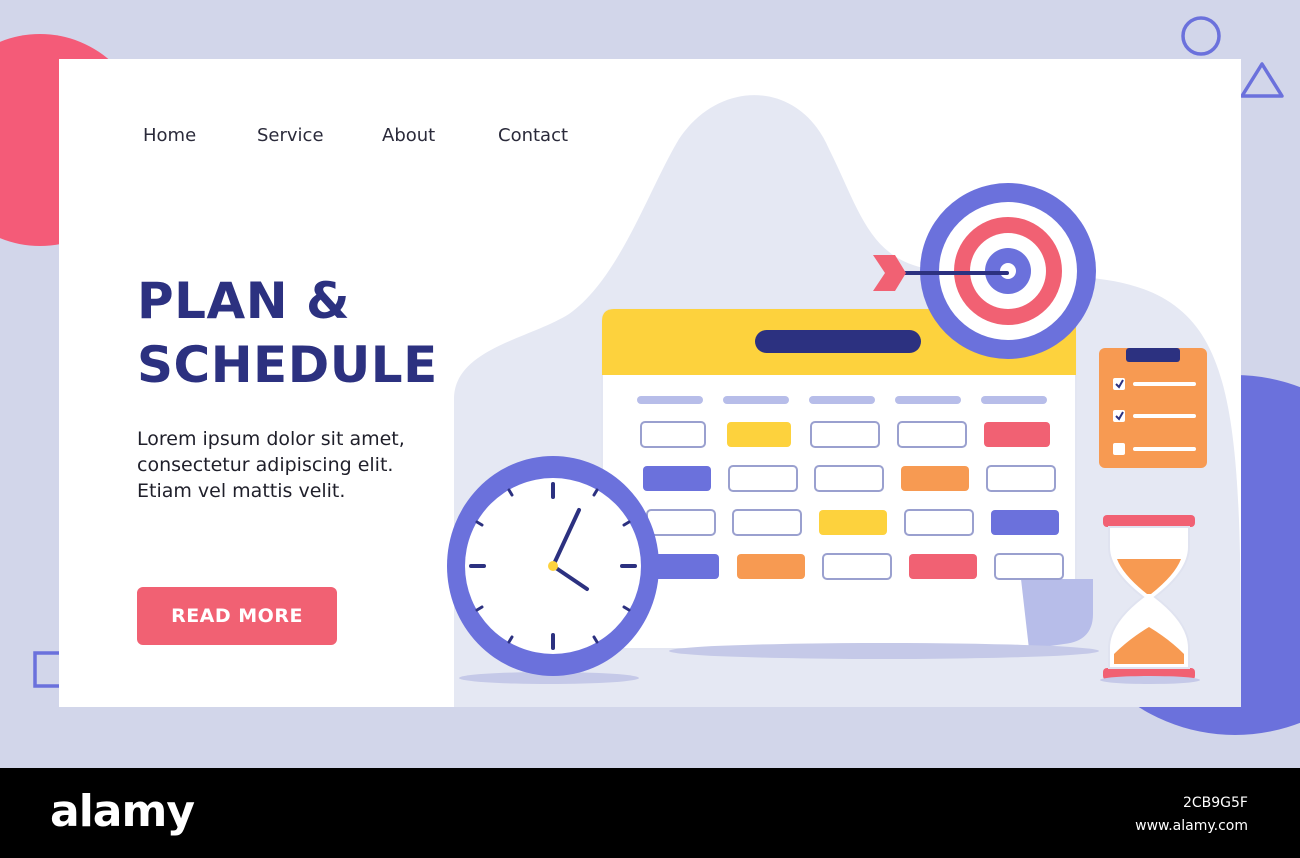 Image resolution: width=1300 pixels, height=858 pixels. What do you see at coordinates (287, 365) in the screenshot?
I see `hero-title-line-2: SCHEDULE` at bounding box center [287, 365].